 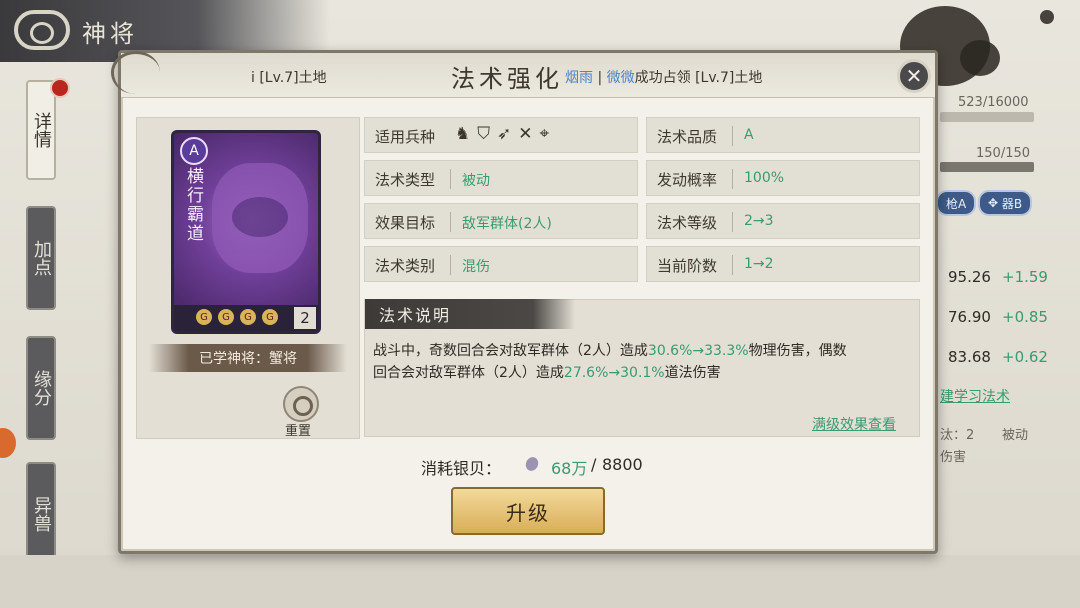 What do you see at coordinates (621, 78) in the screenshot?
I see `player-name: 微微` at bounding box center [621, 78].